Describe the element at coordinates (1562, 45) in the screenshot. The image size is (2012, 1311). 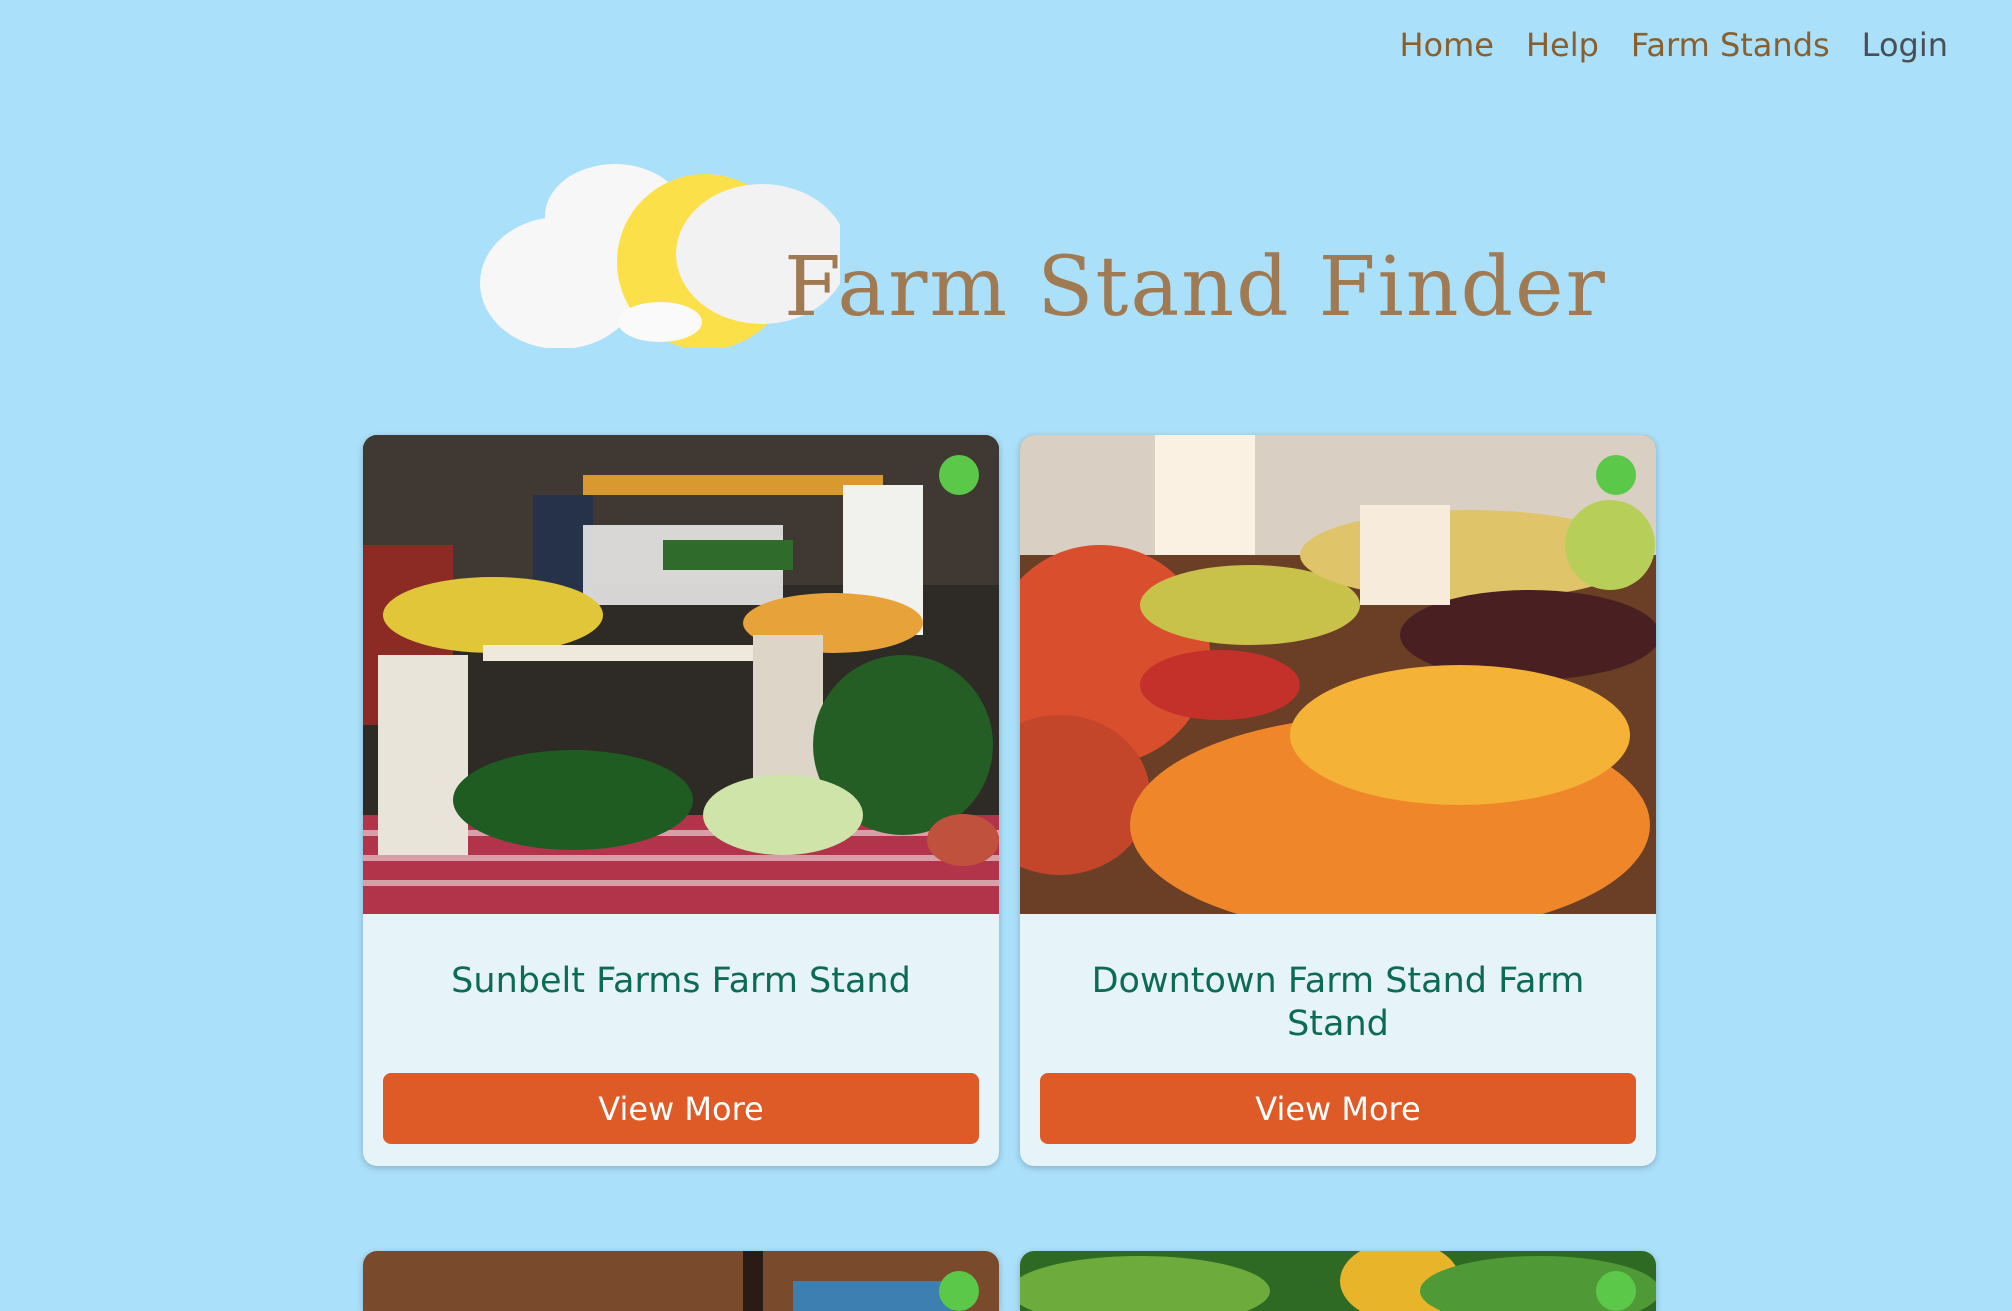
I see `nav-help-link: Help` at that location.